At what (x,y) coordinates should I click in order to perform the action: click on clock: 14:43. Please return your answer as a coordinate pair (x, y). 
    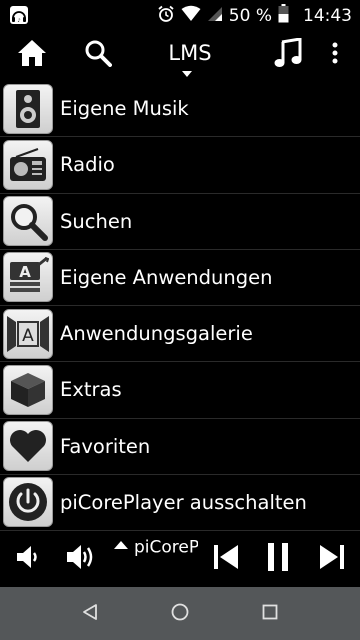
    Looking at the image, I should click on (327, 15).